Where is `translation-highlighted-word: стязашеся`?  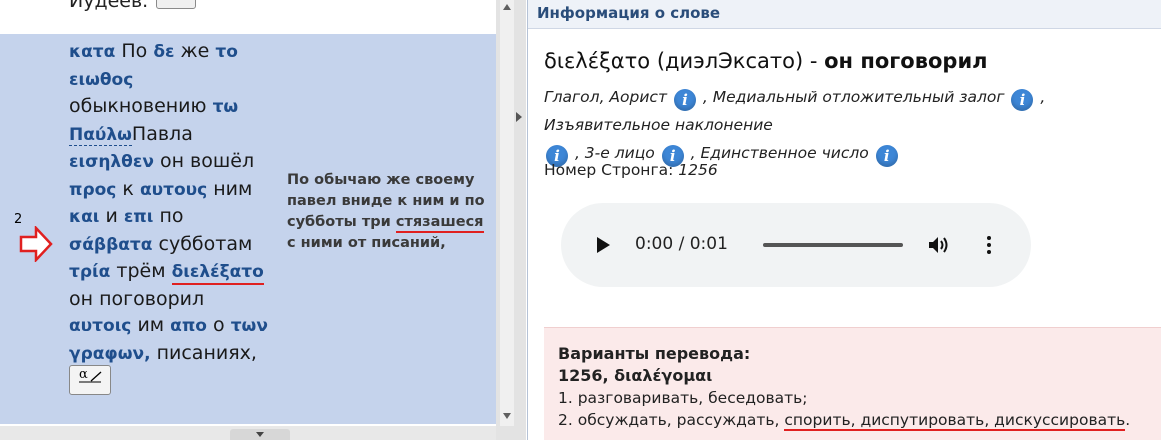
translation-highlighted-word: стязашеся is located at coordinates (439, 223).